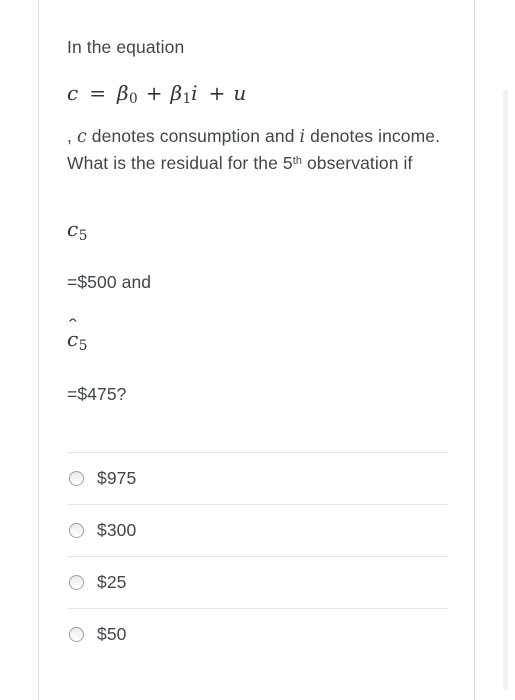  I want to click on equation-beta0-subscript: 0, so click(133, 99).